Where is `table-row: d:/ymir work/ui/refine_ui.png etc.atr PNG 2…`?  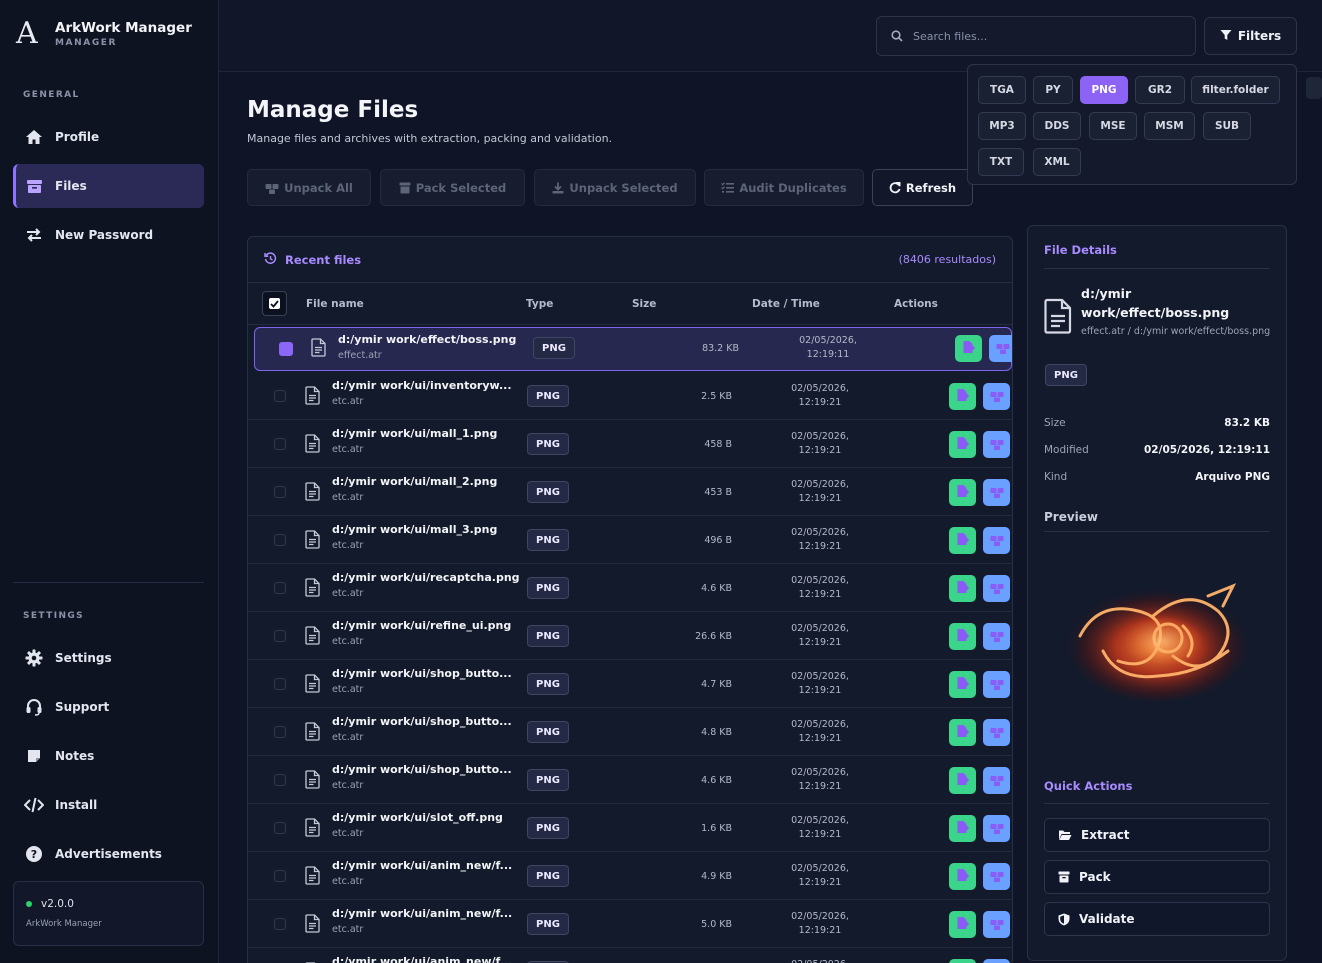
table-row: d:/ymir work/ui/refine_ui.png etc.atr PNG 2… is located at coordinates (630, 636).